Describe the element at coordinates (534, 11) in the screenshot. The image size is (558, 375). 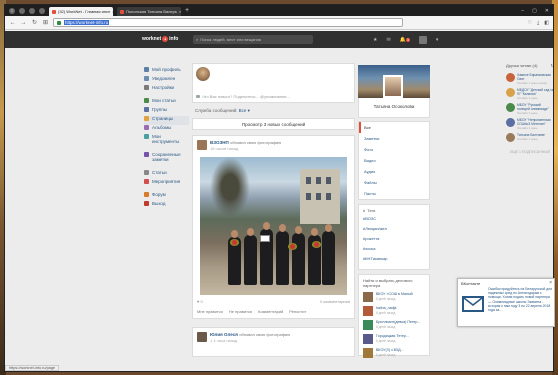
I see `maximize-icon: ▢` at that location.